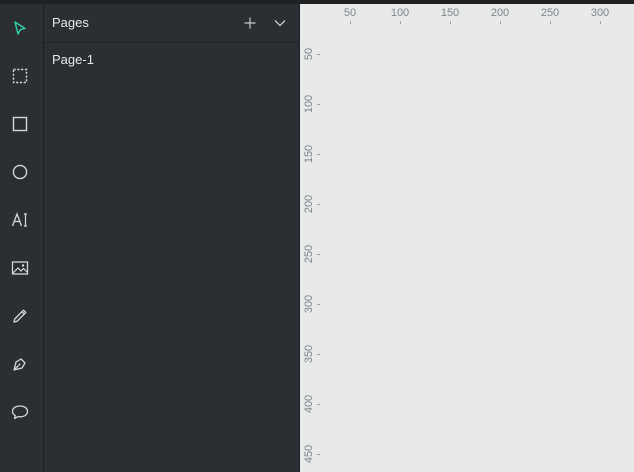 The height and width of the screenshot is (472, 634). What do you see at coordinates (309, 454) in the screenshot?
I see `ruler-label: 450` at bounding box center [309, 454].